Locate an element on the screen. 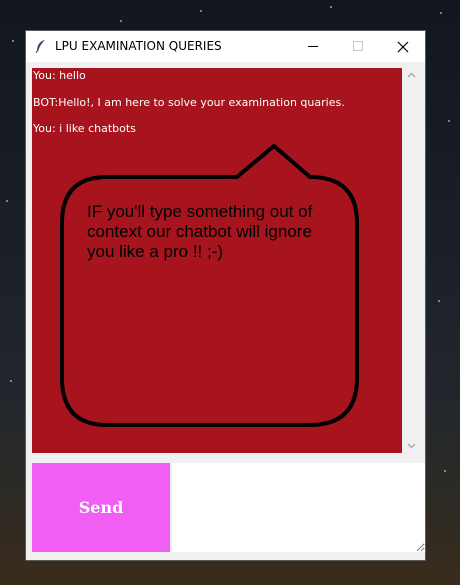 The height and width of the screenshot is (585, 460). title-bar: LPU EXAMINATION QUERIES is located at coordinates (225, 46).